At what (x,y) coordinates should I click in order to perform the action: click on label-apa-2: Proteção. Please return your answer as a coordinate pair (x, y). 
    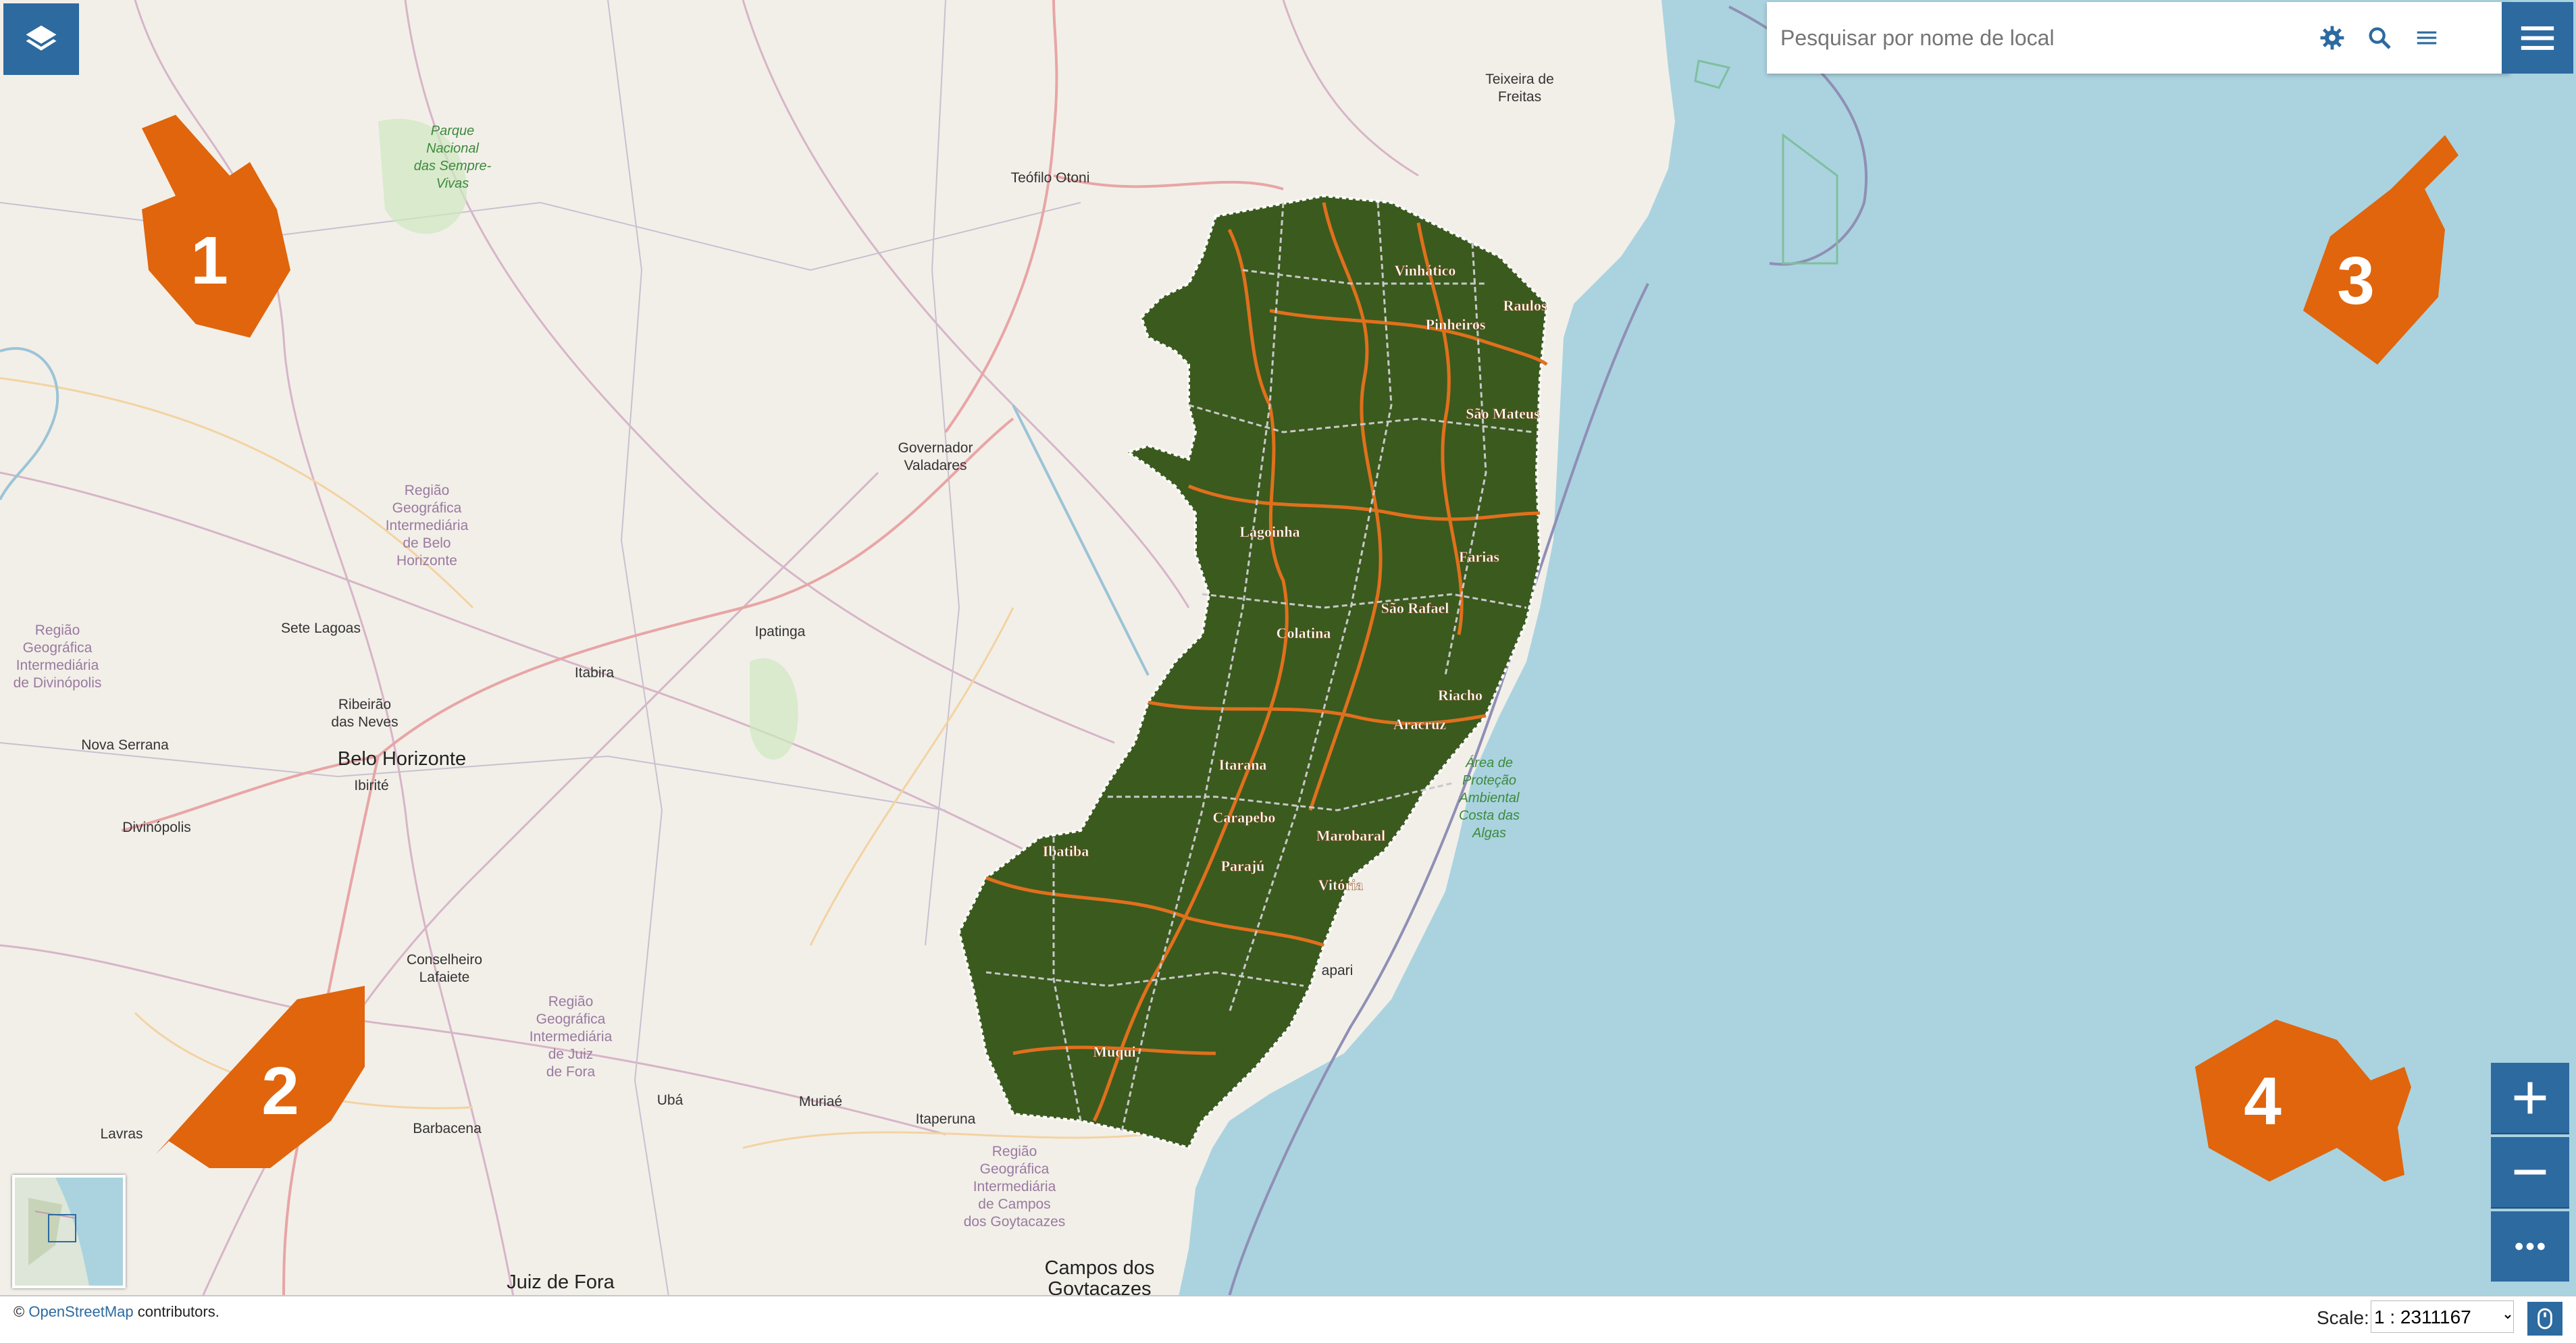
    Looking at the image, I should click on (1489, 780).